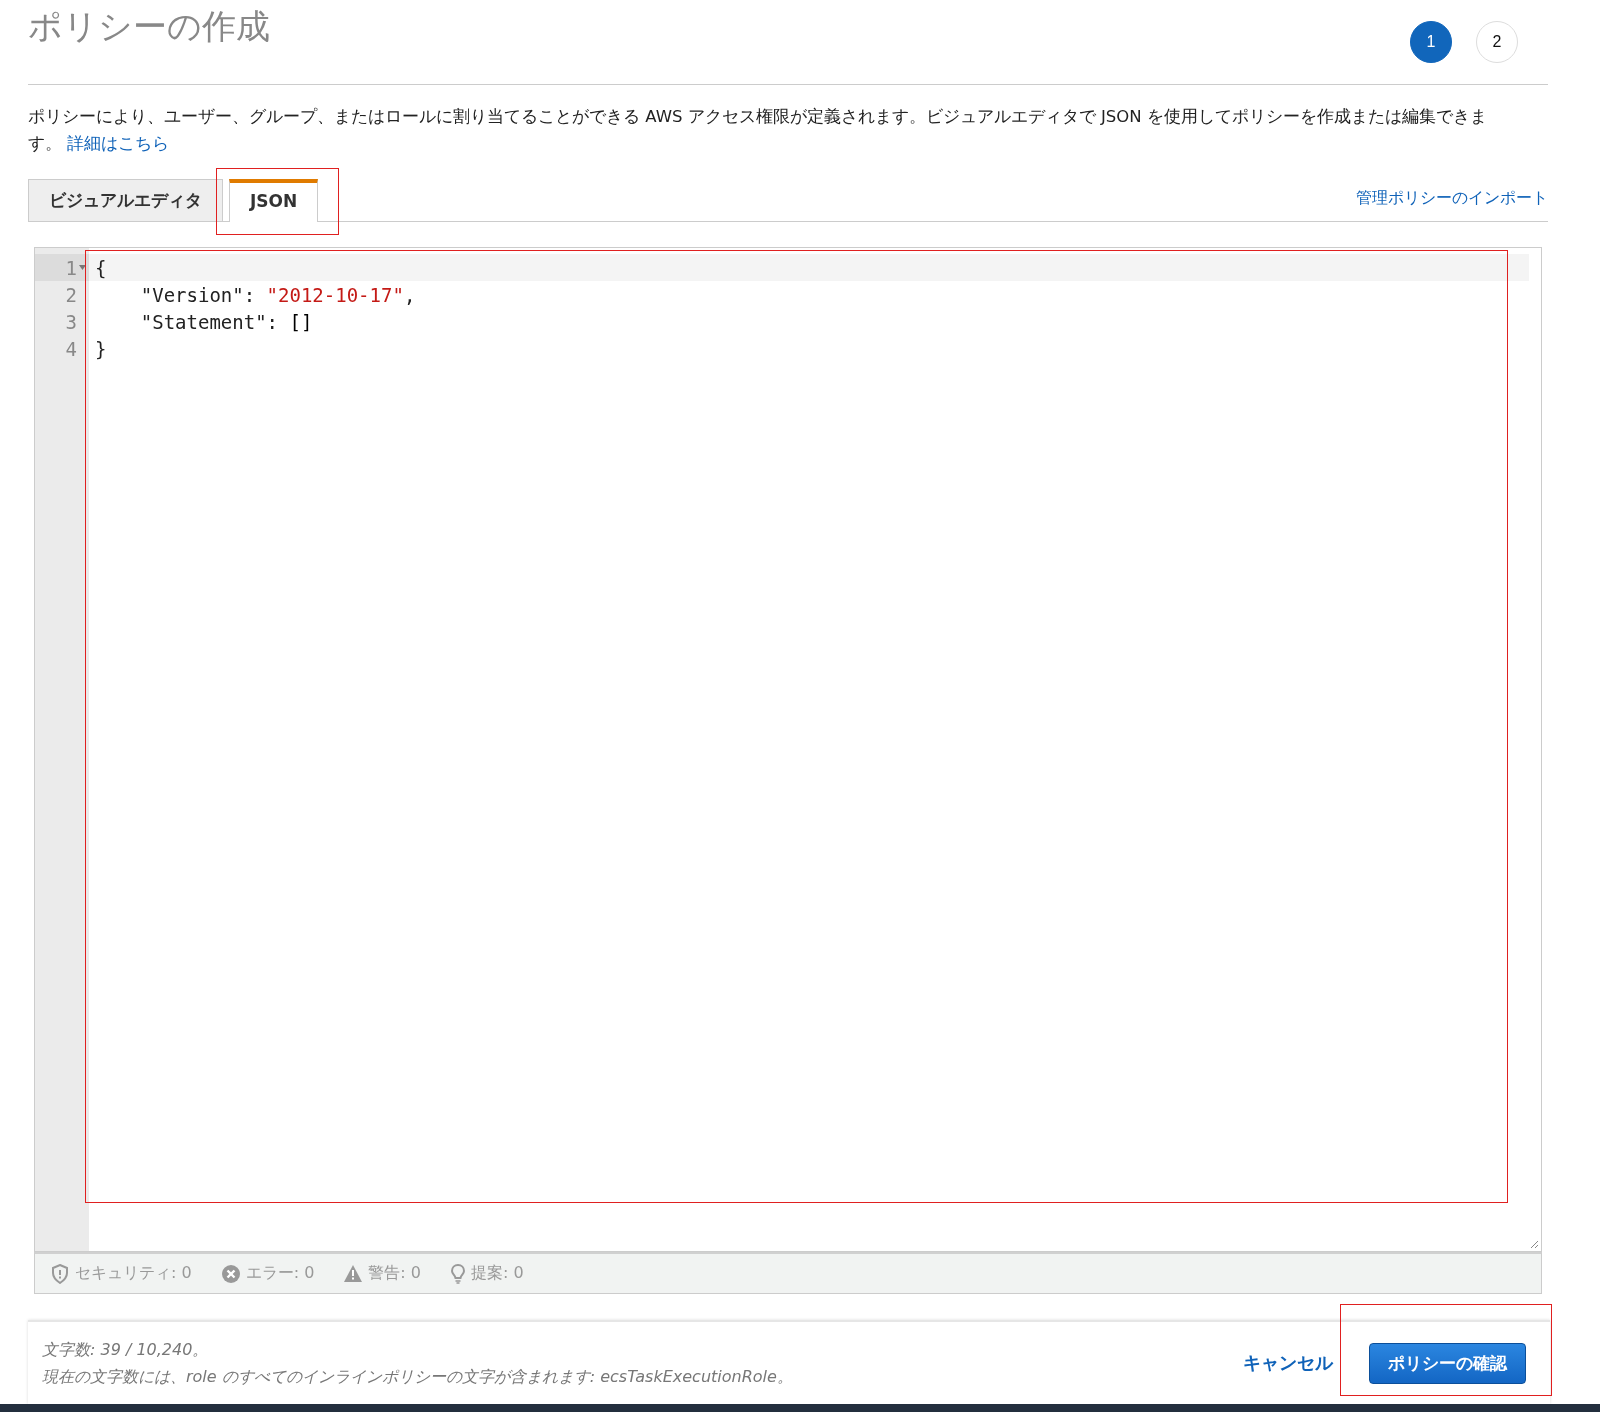 The height and width of the screenshot is (1412, 1600). Describe the element at coordinates (230, 1273) in the screenshot. I see `error-icon` at that location.